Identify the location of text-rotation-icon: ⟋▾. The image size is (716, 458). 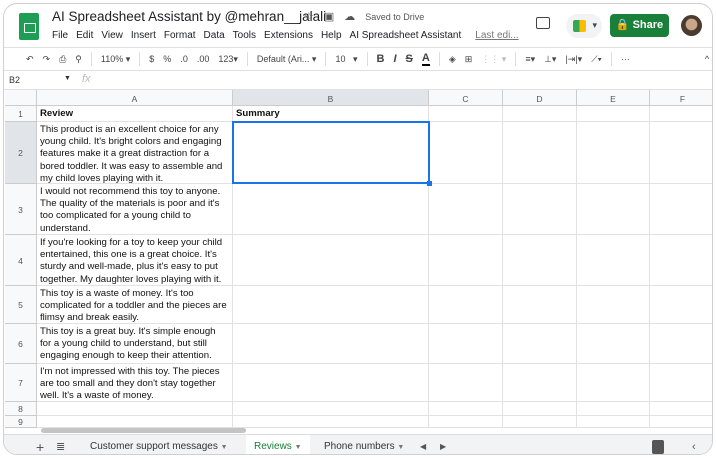
(596, 59).